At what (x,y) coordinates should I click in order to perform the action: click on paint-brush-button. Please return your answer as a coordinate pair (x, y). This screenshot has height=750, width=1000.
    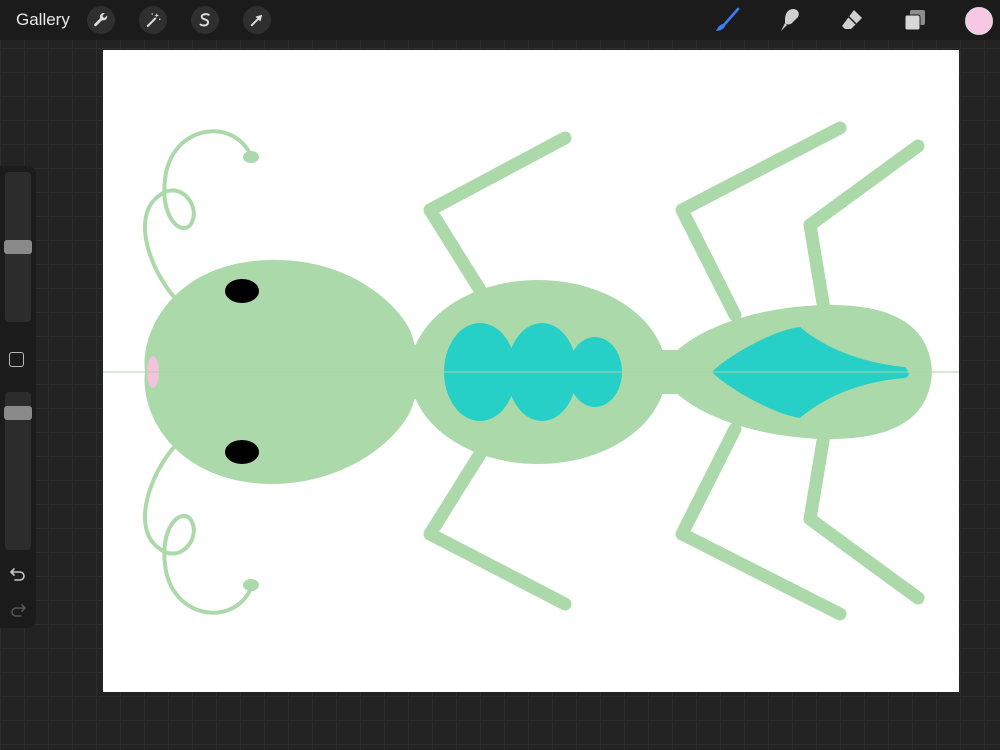
    Looking at the image, I should click on (727, 20).